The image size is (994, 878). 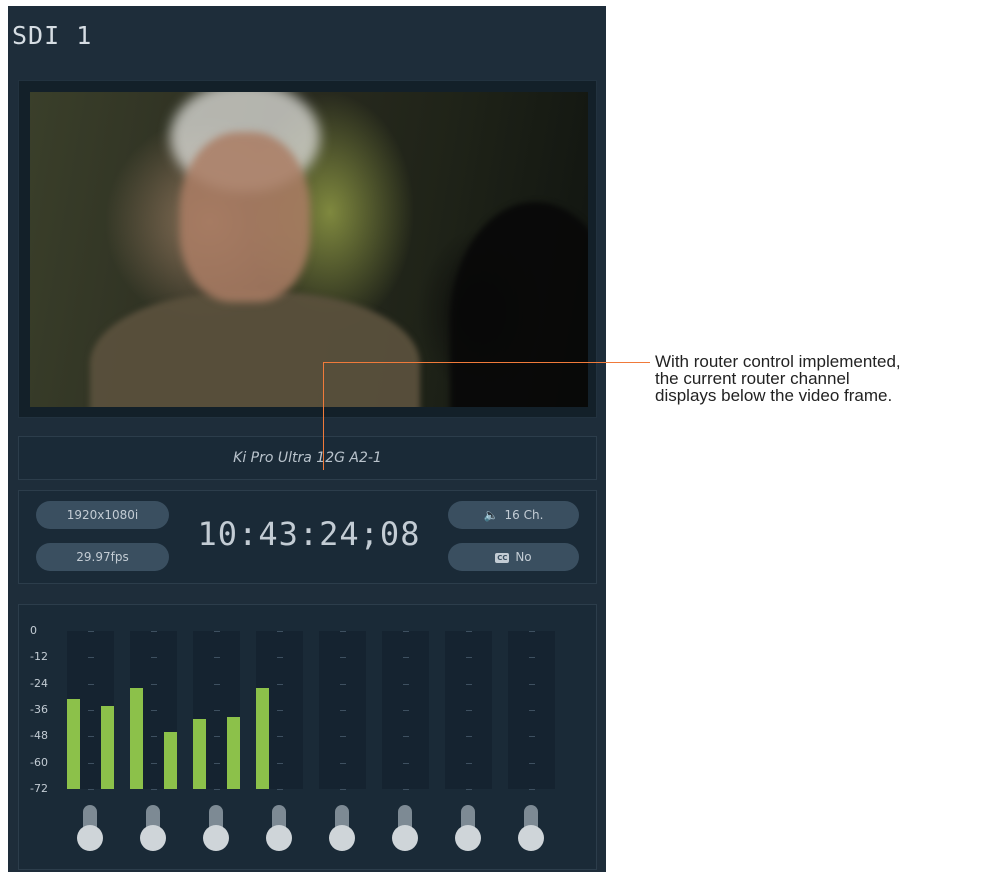 I want to click on timecode-display: 10:43:24;08, so click(x=309, y=534).